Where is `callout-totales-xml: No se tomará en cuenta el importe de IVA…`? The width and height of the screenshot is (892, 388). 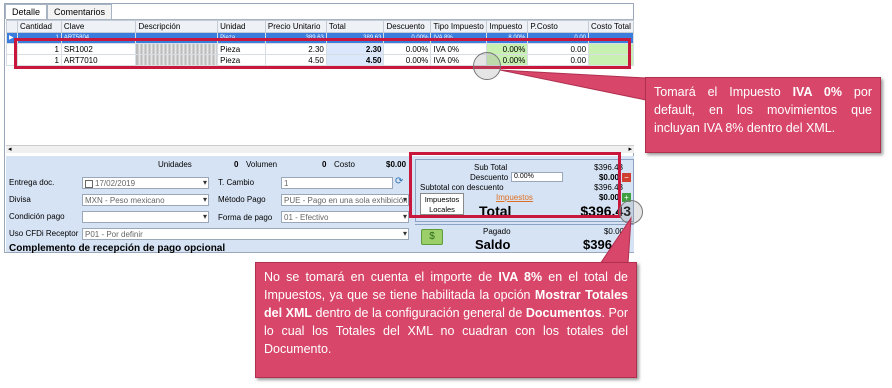
callout-totales-xml: No se tomará en cuenta el importe de IVA… is located at coordinates (446, 320).